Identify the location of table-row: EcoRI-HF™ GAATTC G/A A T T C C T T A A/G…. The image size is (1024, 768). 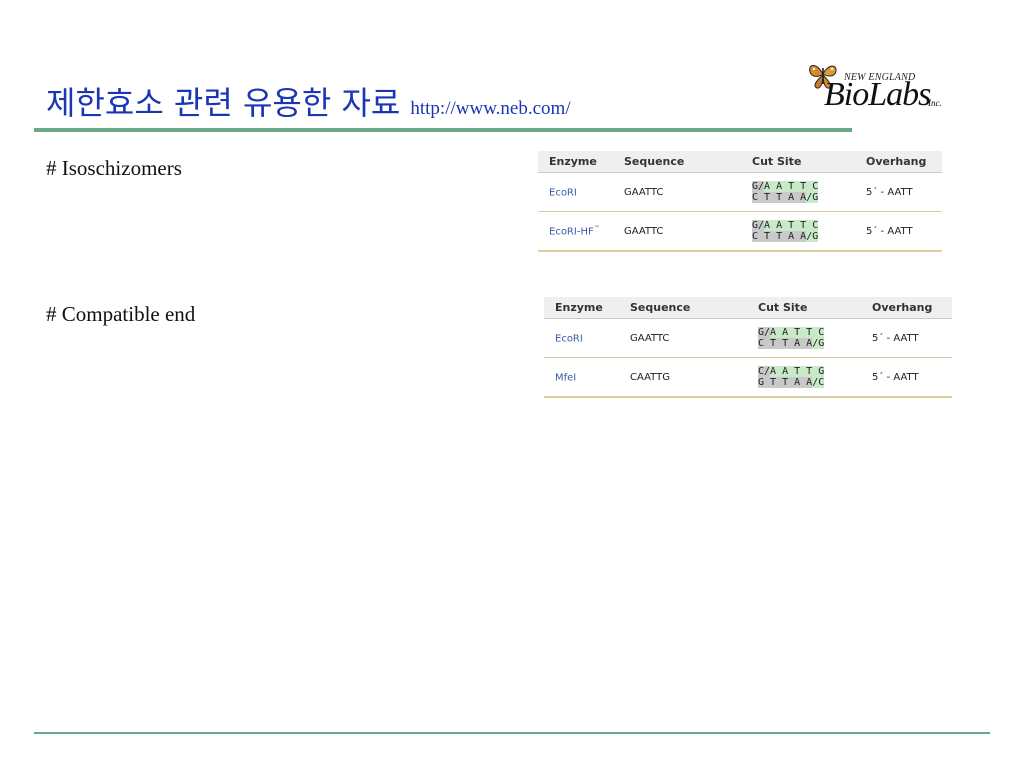
(740, 232).